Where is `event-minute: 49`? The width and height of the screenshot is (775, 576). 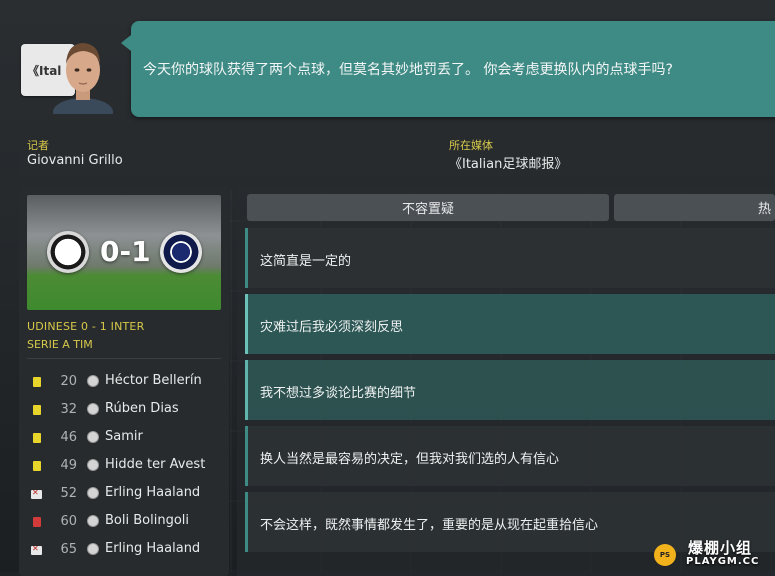 event-minute: 49 is located at coordinates (68, 465).